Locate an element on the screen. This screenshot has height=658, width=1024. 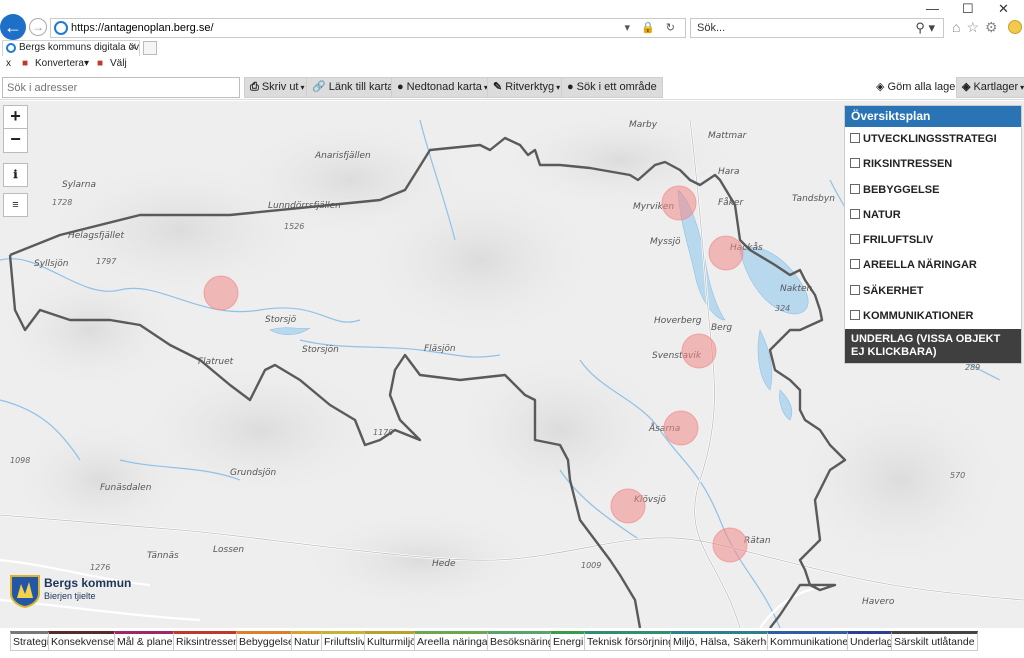
info-icon: ℹ is located at coordinates (15, 175).